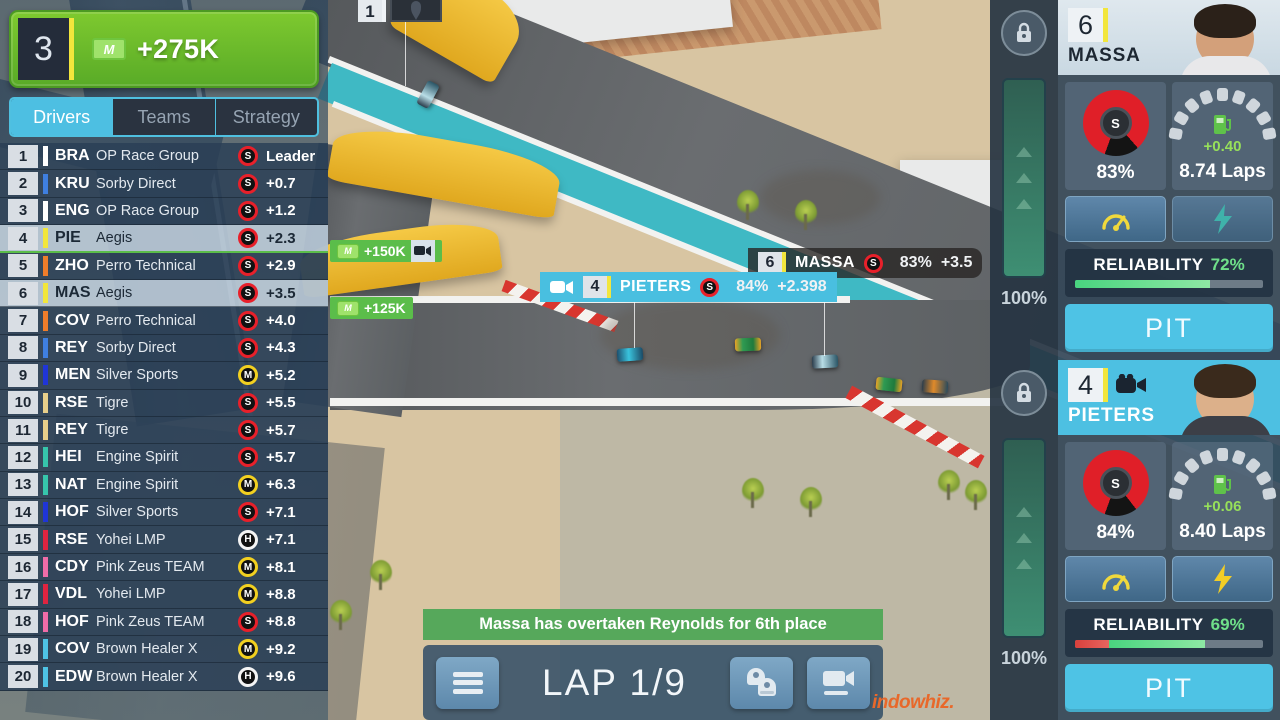  What do you see at coordinates (146, 320) in the screenshot?
I see `driver-team: Perro Technical` at bounding box center [146, 320].